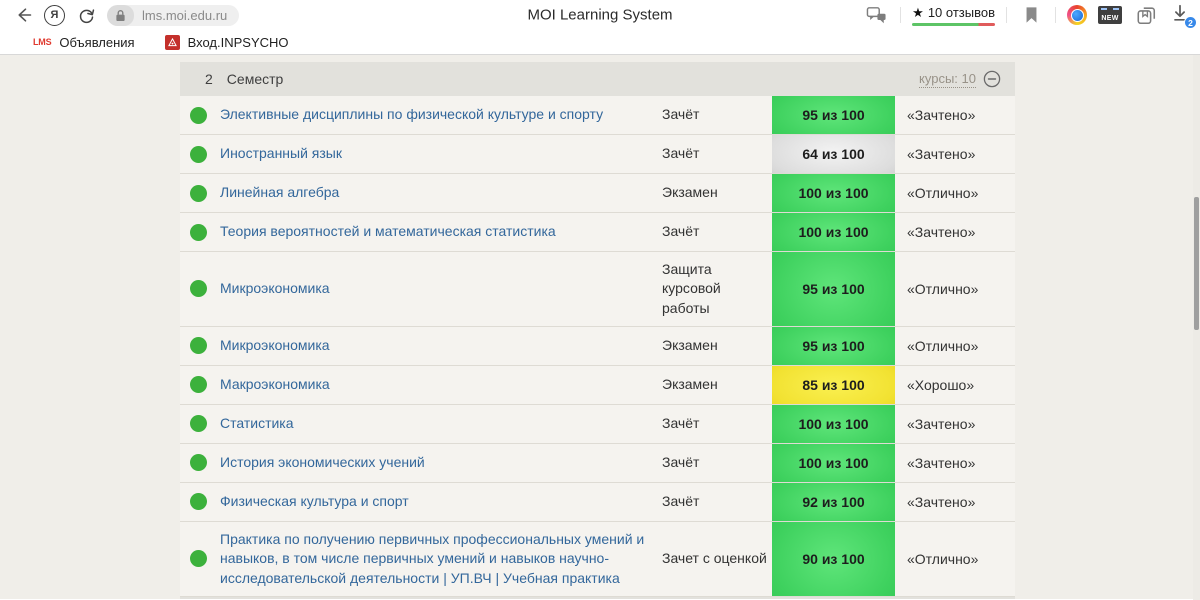 The image size is (1200, 600). Describe the element at coordinates (441, 153) in the screenshot. I see `course-link: Иностранный язык` at that location.